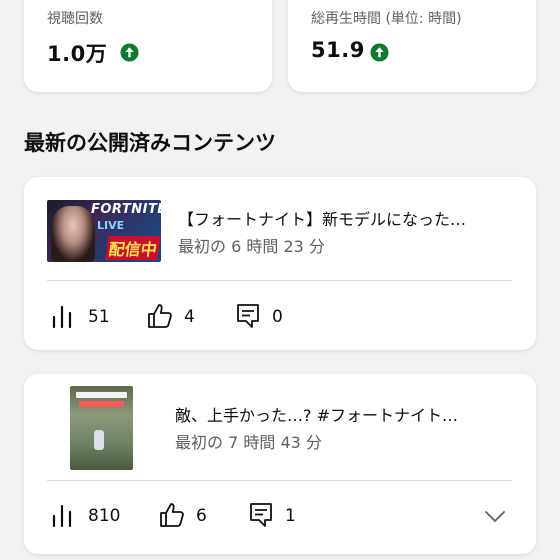 This screenshot has width=560, height=560. I want to click on stat-card-views: 視聴回数 1.0万, so click(148, 46).